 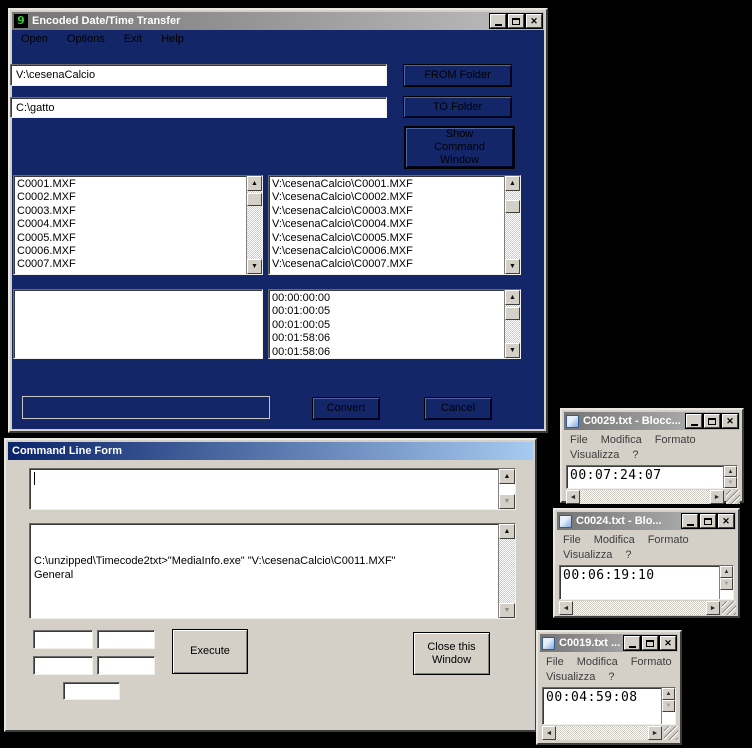 What do you see at coordinates (652, 421) in the screenshot?
I see `notepad-titlebar: C0029.txt - Blocc... ✕` at bounding box center [652, 421].